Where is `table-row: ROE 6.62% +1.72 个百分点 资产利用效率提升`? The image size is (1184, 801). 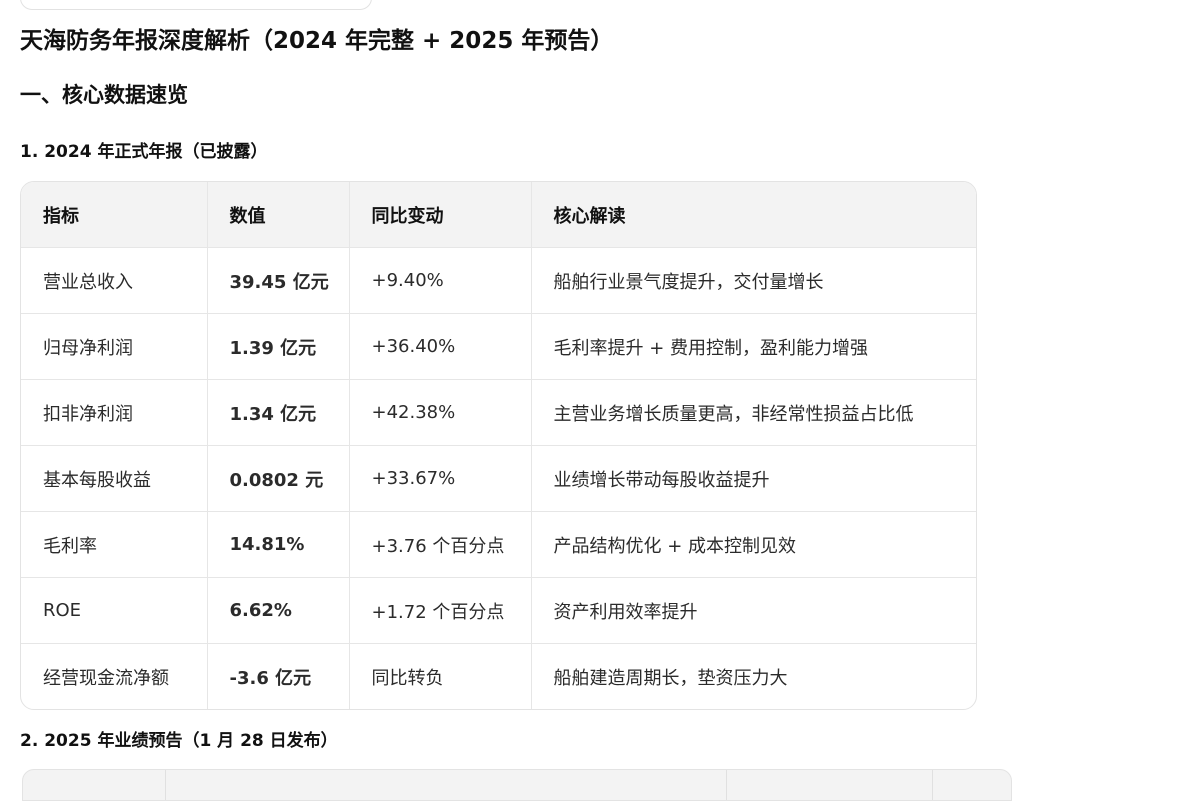 table-row: ROE 6.62% +1.72 个百分点 资产利用效率提升 is located at coordinates (498, 610).